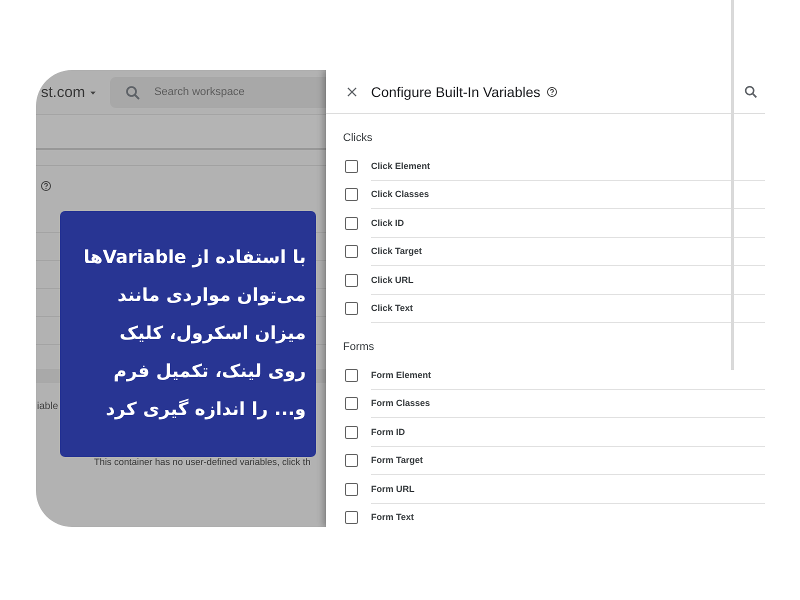 The image size is (800, 600). I want to click on section-heading: Clicks, so click(358, 138).